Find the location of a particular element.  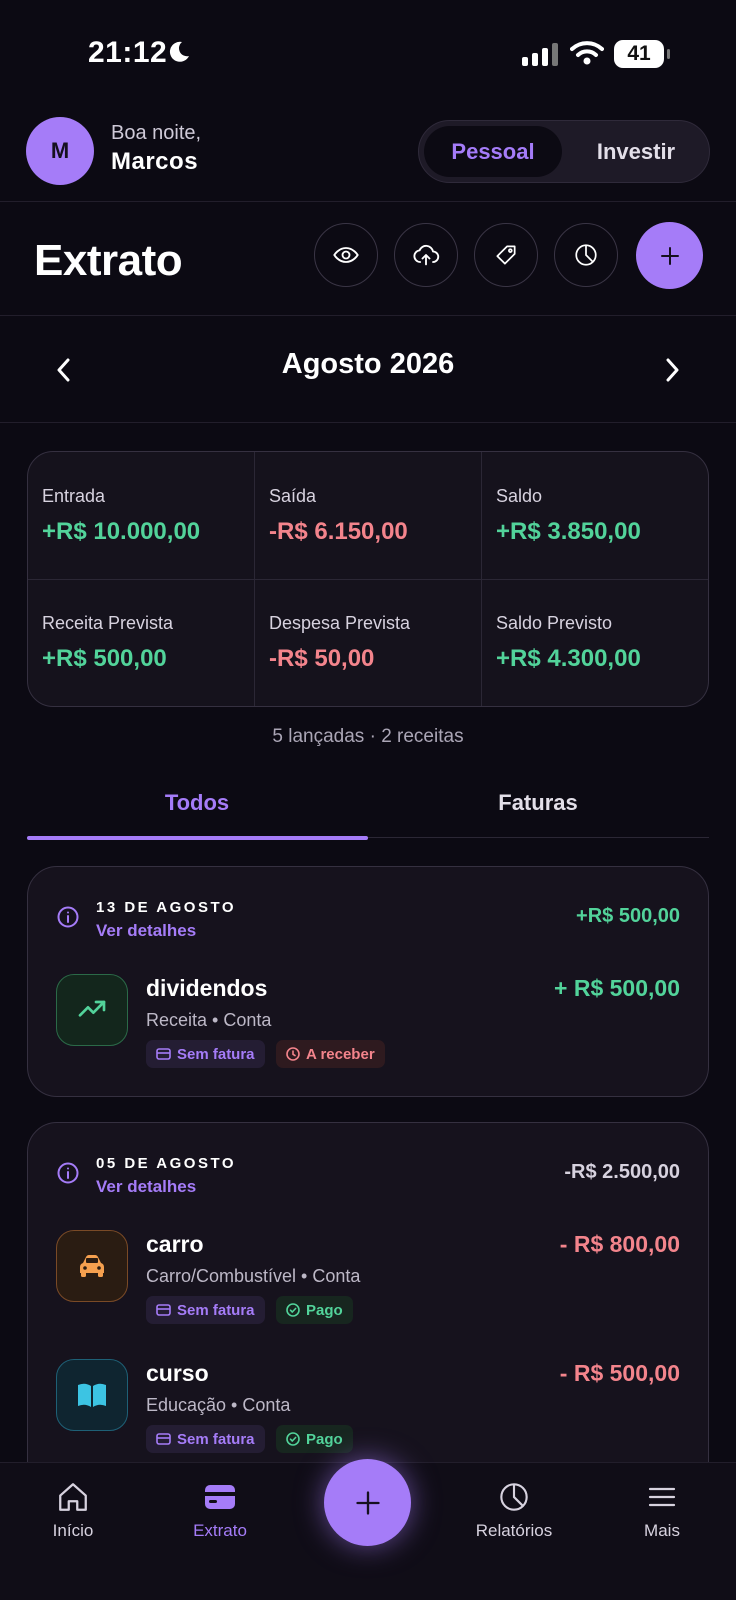

tab-todos: Todos is located at coordinates (197, 803).